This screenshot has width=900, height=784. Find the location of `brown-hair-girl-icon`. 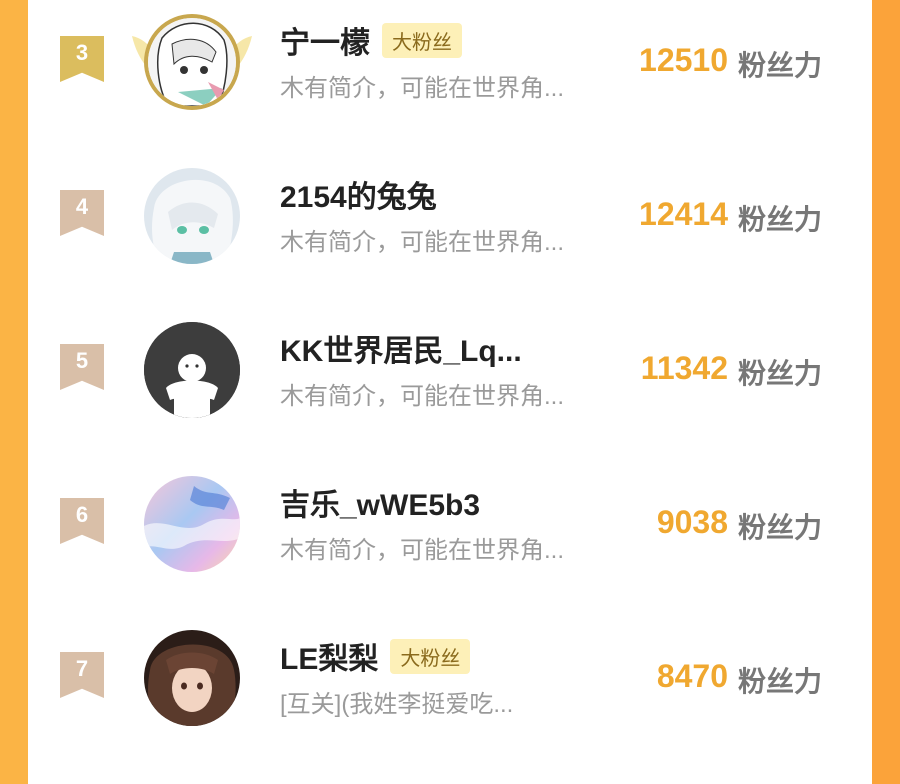

brown-hair-girl-icon is located at coordinates (192, 678).